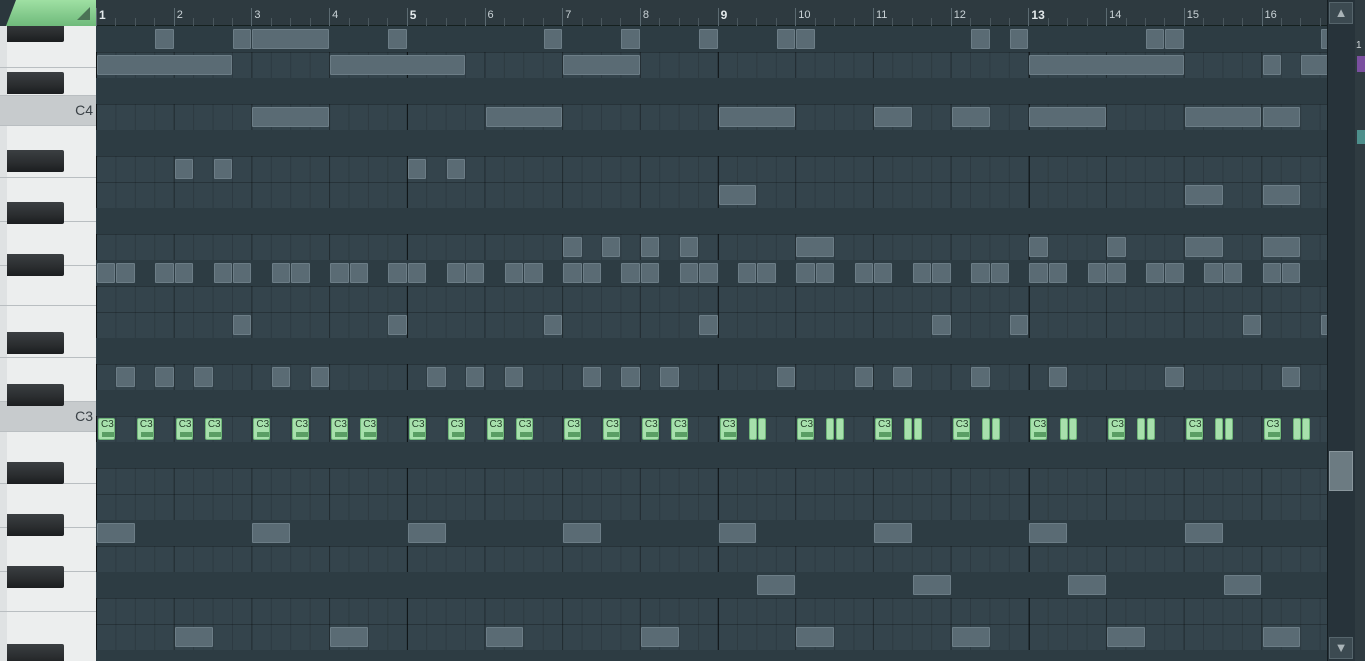 Image resolution: width=1365 pixels, height=661 pixels. Describe the element at coordinates (804, 15) in the screenshot. I see `ruler-bar-number: 10` at that location.